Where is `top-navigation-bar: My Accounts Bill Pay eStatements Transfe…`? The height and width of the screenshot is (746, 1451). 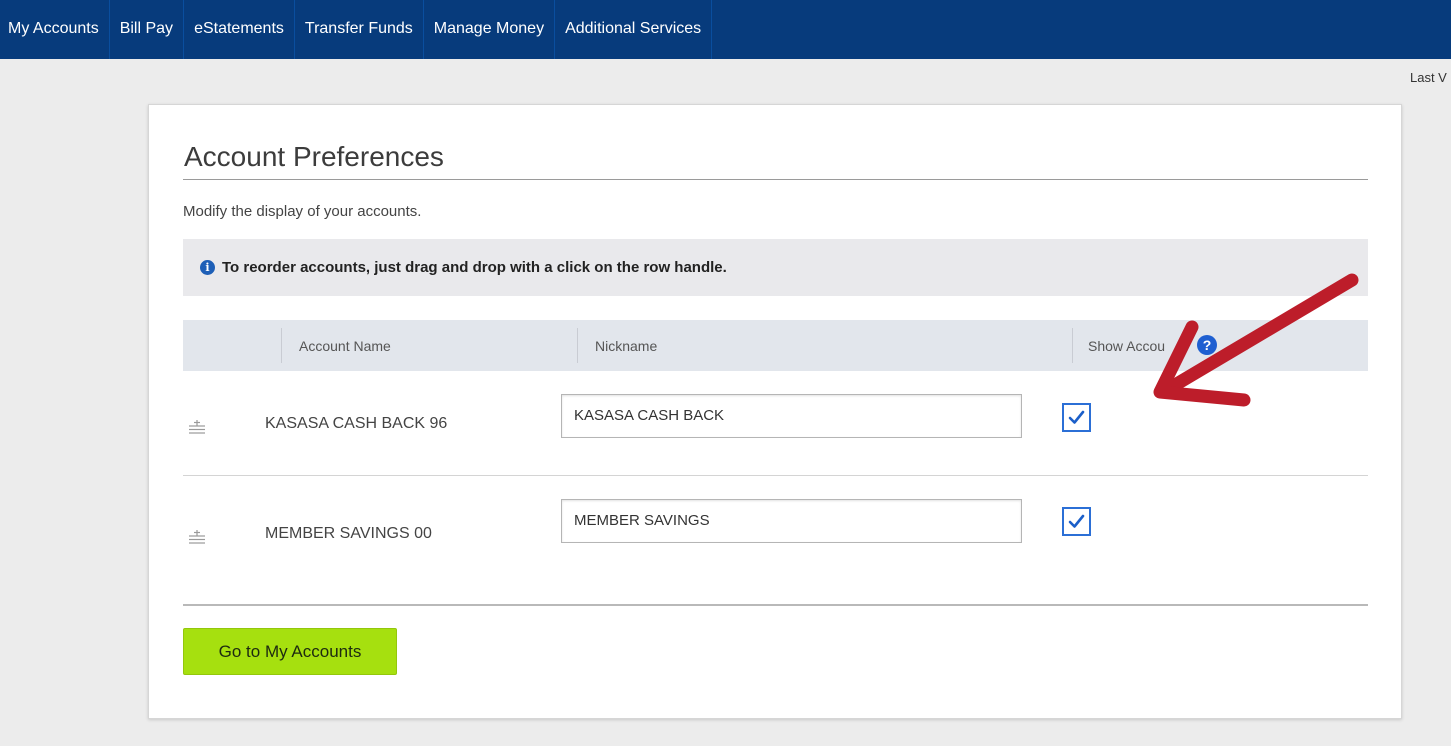 top-navigation-bar: My Accounts Bill Pay eStatements Transfe… is located at coordinates (725, 29).